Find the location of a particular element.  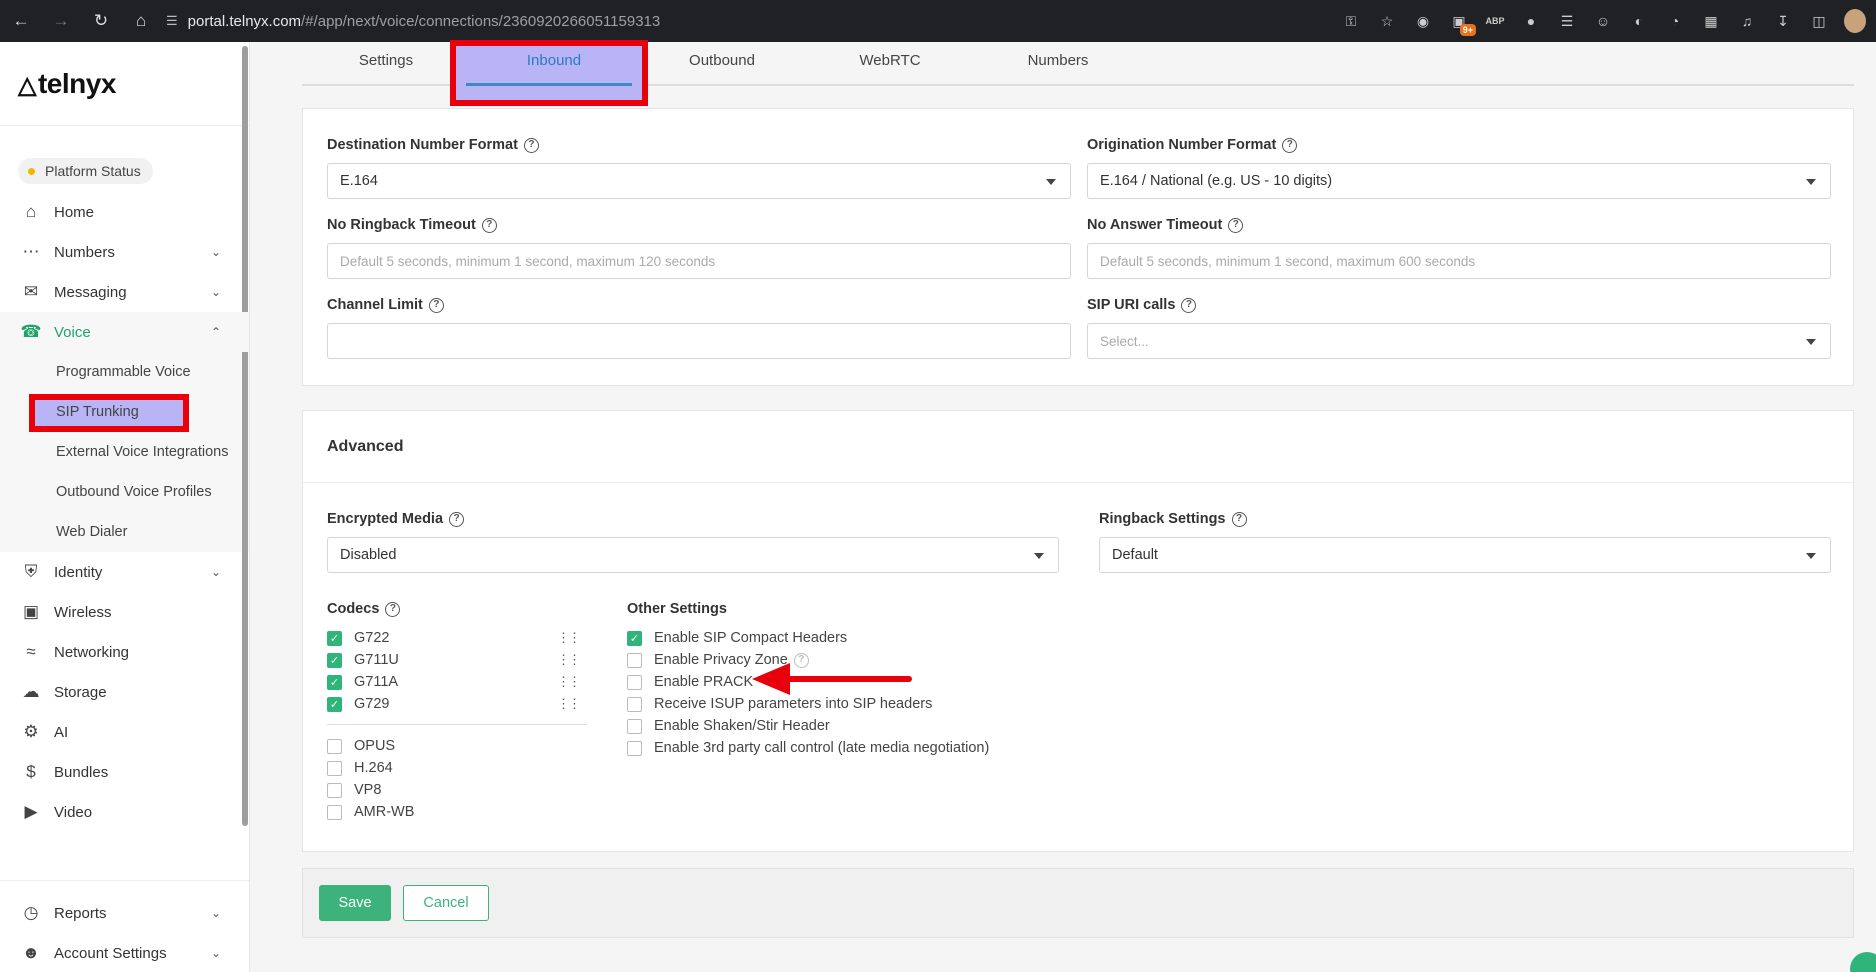

codec-row: ✓ G711A ⋮⋮ is located at coordinates (457, 682).